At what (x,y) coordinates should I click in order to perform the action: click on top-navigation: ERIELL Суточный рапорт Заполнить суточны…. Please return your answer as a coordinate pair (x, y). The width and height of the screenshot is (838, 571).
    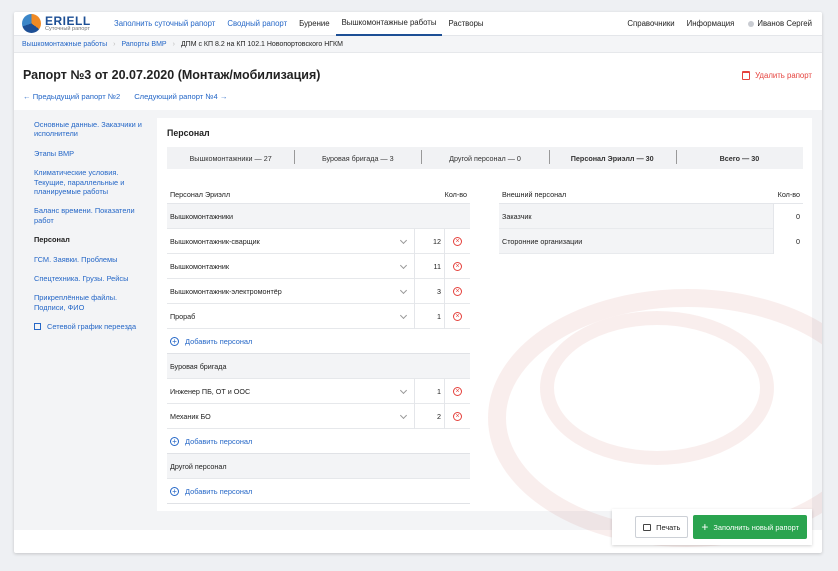
    Looking at the image, I should click on (418, 24).